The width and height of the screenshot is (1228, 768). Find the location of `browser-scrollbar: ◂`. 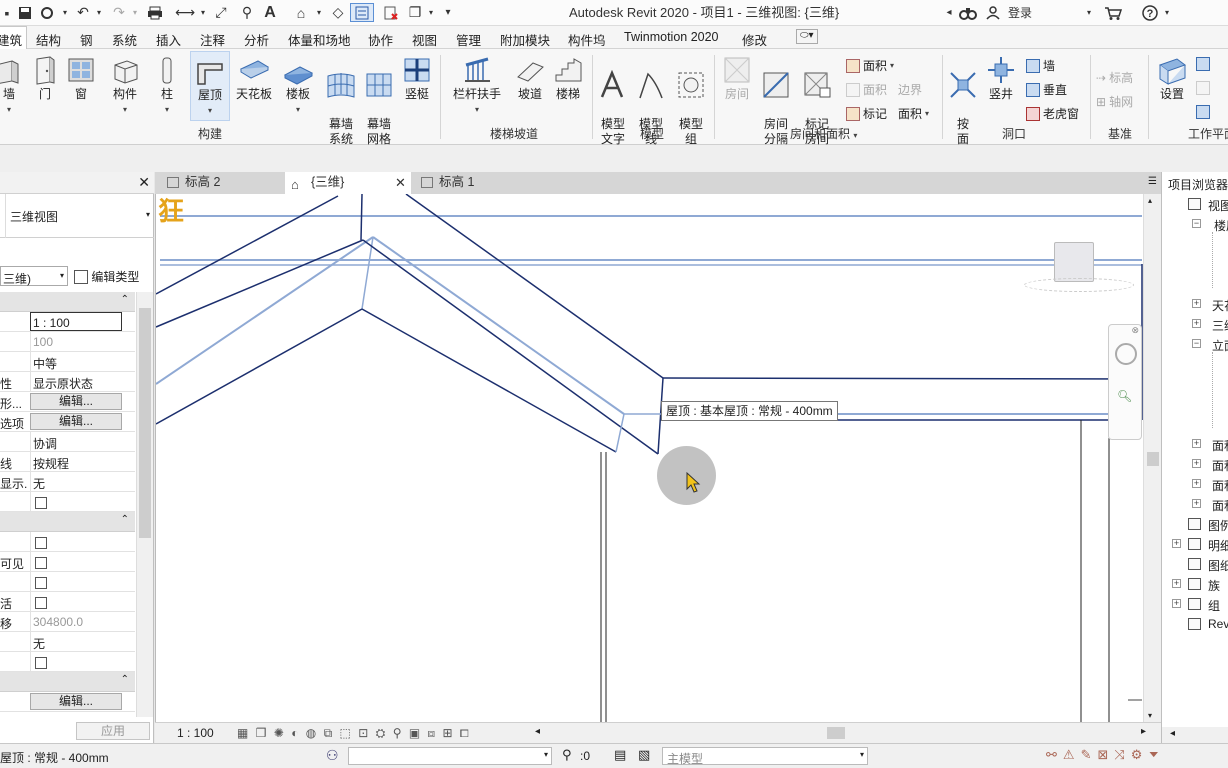

browser-scrollbar: ◂ is located at coordinates (1195, 735).